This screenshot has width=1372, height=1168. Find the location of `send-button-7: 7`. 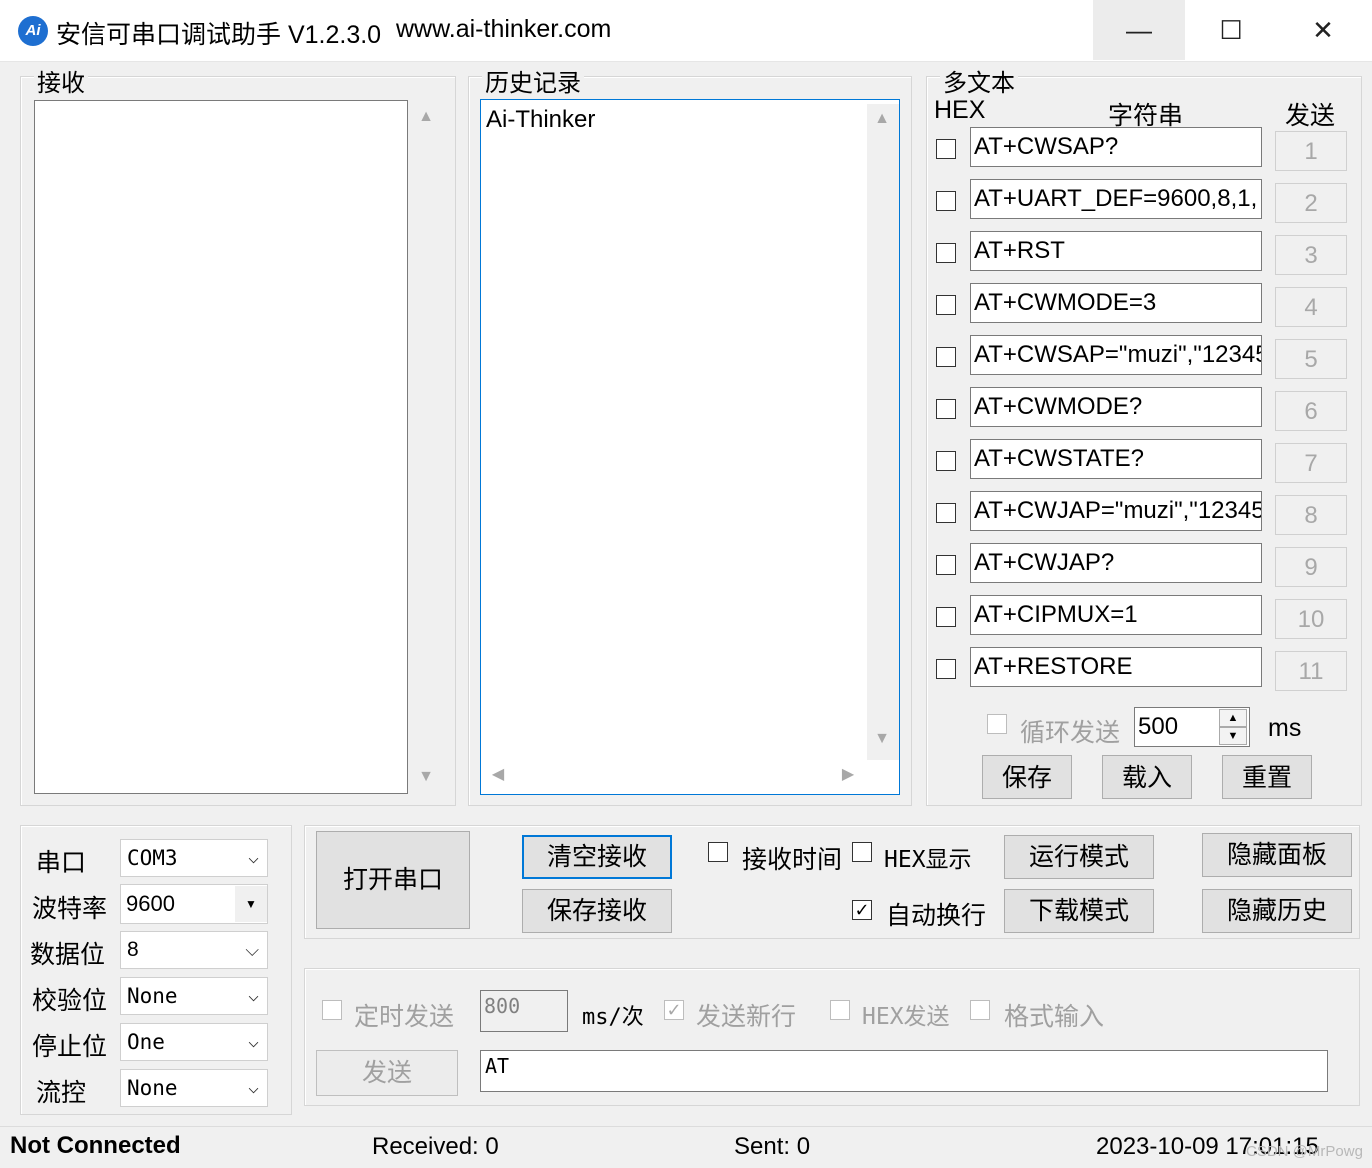

send-button-7: 7 is located at coordinates (1311, 463).